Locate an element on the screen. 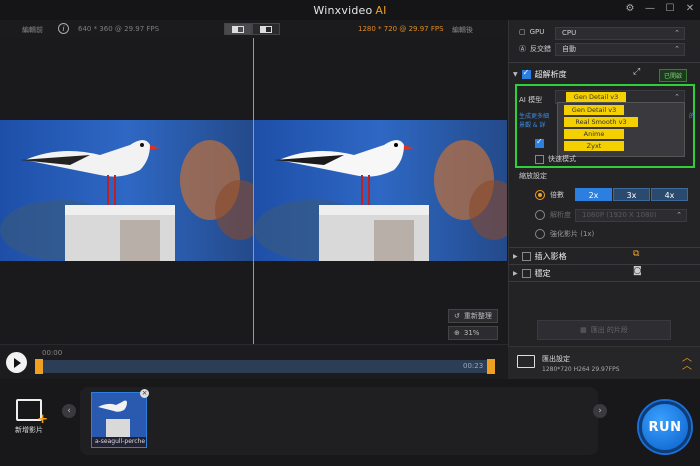 The width and height of the screenshot is (700, 466). monitor-icon is located at coordinates (526, 361).